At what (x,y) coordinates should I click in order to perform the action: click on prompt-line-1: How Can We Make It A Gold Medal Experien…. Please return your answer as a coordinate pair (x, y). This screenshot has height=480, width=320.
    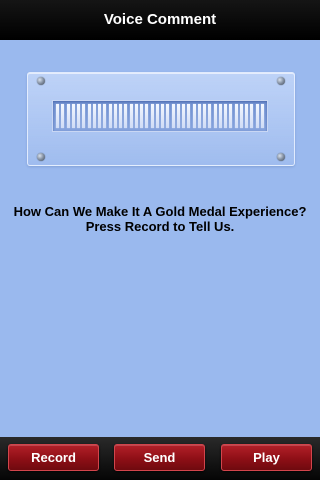
    Looking at the image, I should click on (160, 211).